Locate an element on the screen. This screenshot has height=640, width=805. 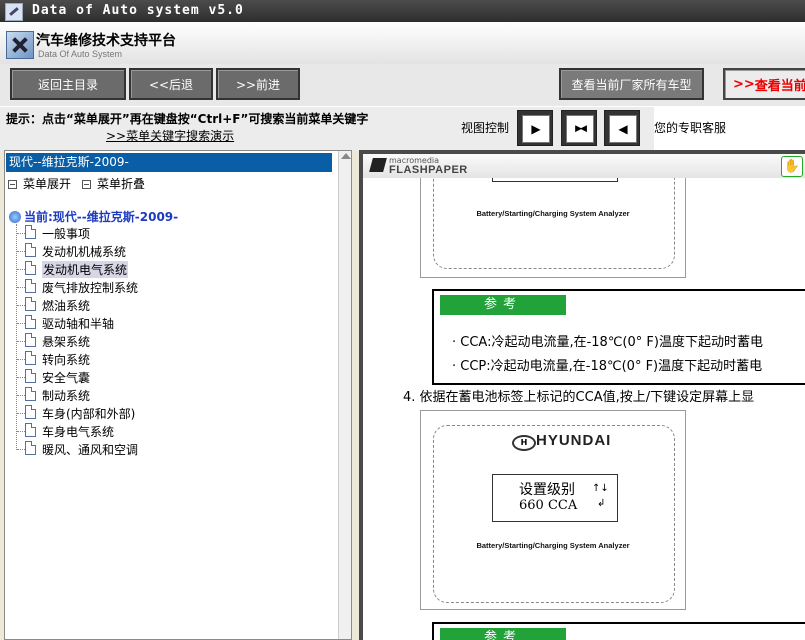
search-demo-link: >>菜单关键字搜索演示 is located at coordinates (170, 135).